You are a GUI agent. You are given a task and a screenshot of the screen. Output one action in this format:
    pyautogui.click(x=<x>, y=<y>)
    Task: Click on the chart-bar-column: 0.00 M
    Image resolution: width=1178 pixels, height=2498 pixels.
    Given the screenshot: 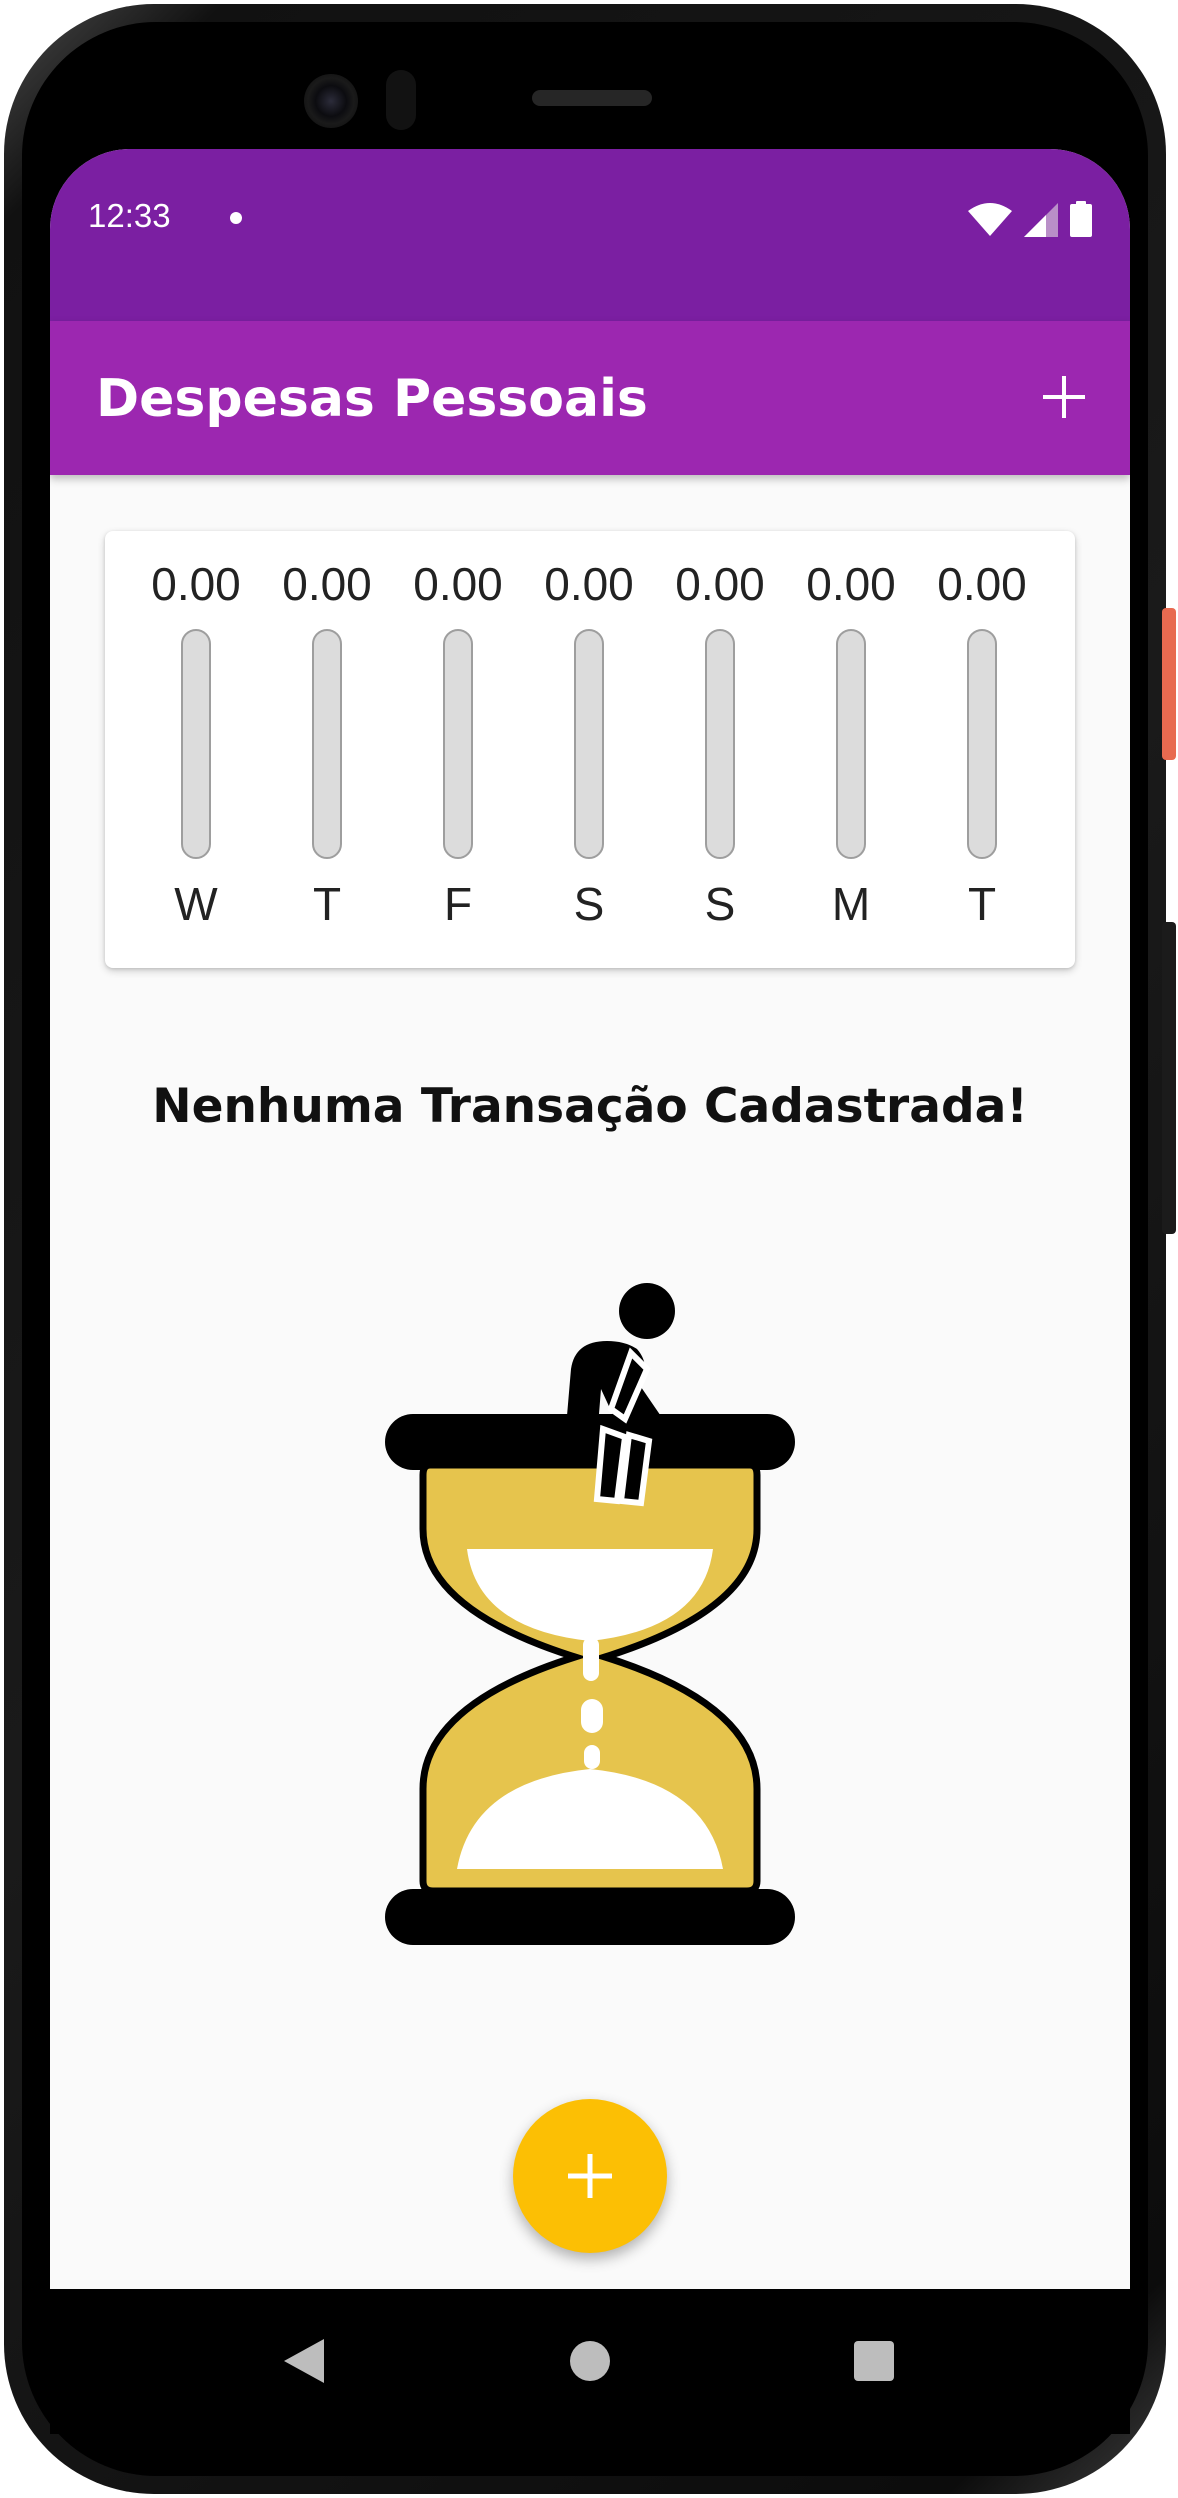 What is the action you would take?
    pyautogui.click(x=851, y=744)
    